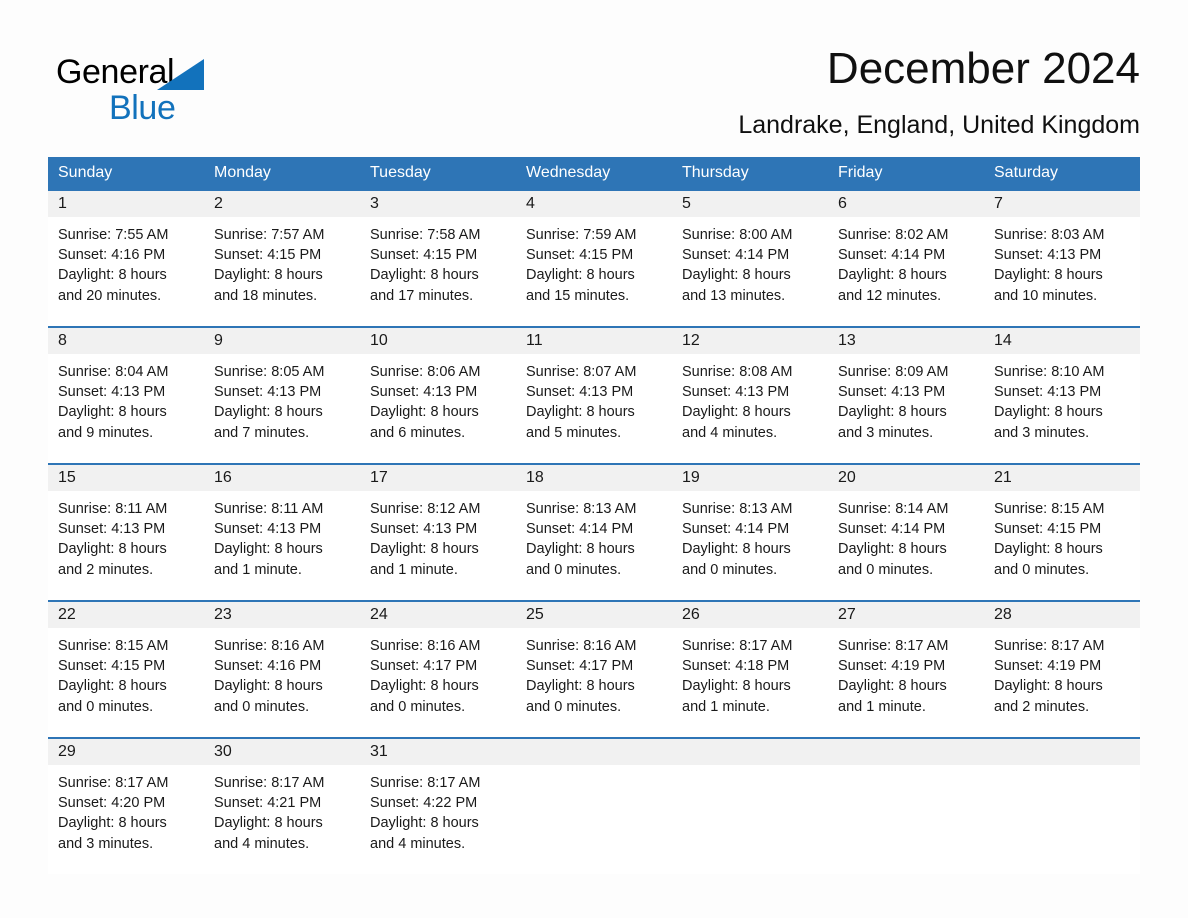  I want to click on day-number: 2, so click(282, 204).